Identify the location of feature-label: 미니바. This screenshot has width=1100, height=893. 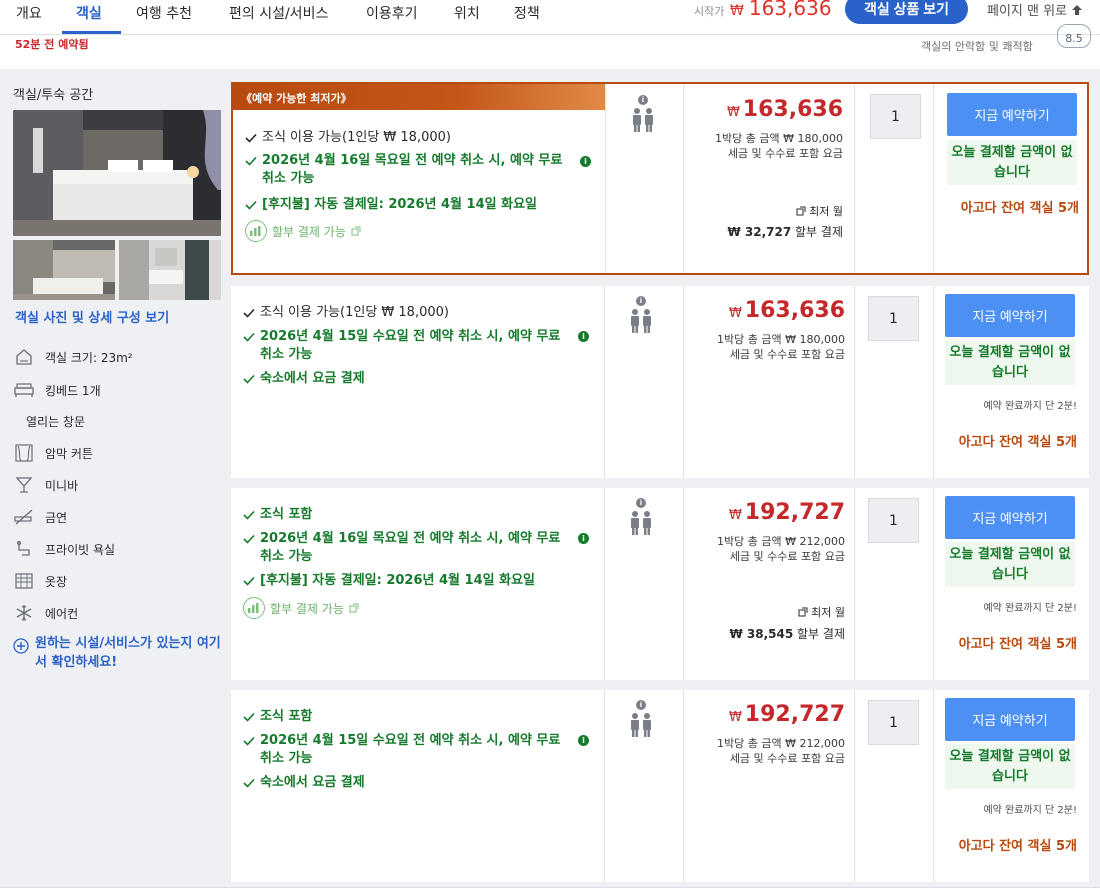
(62, 485).